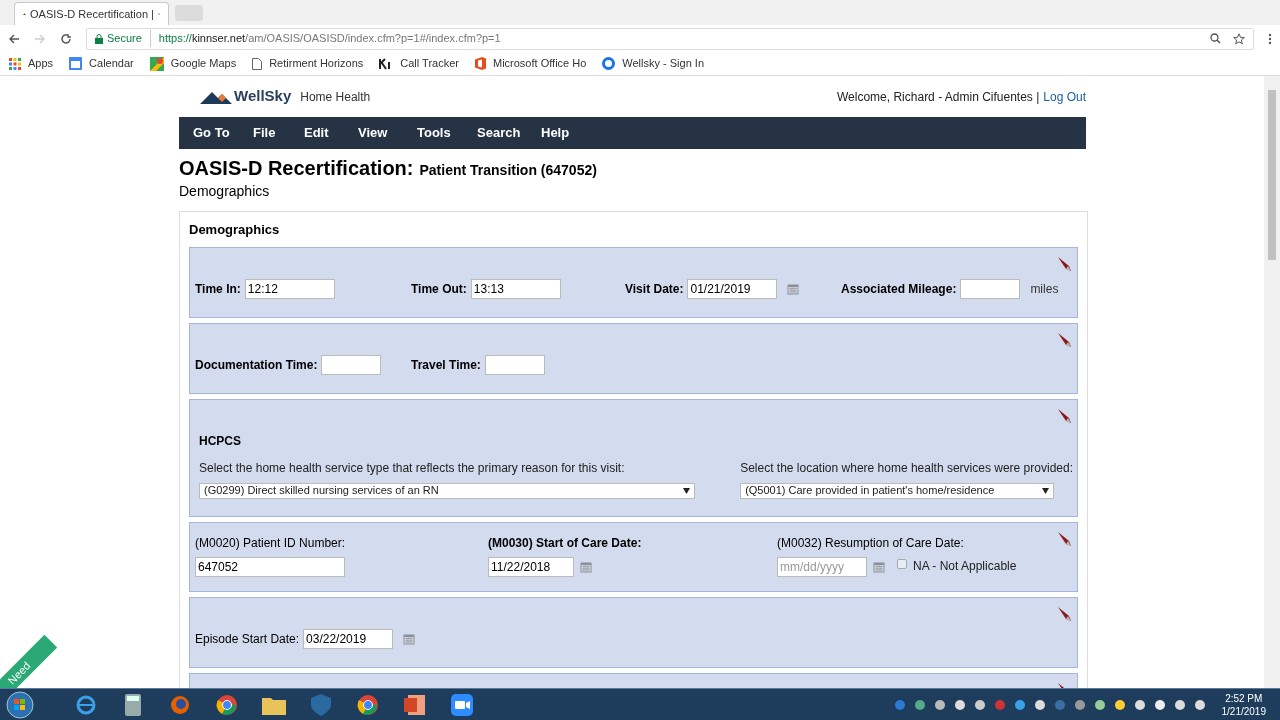 This screenshot has width=1280, height=720. Describe the element at coordinates (480, 63) in the screenshot. I see `office-icon` at that location.